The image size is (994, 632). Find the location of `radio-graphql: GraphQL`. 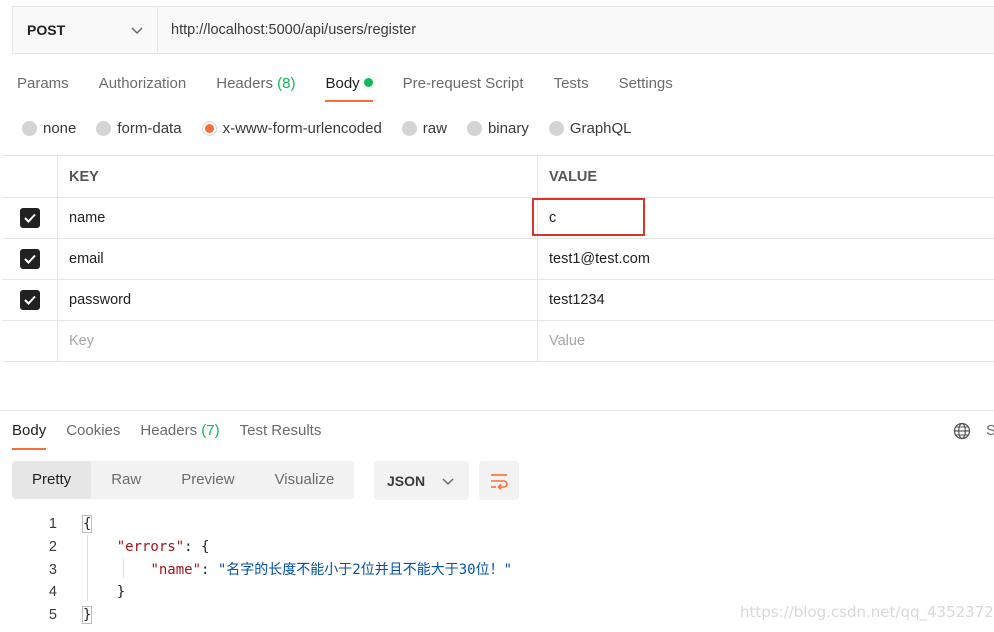

radio-graphql: GraphQL is located at coordinates (590, 128).